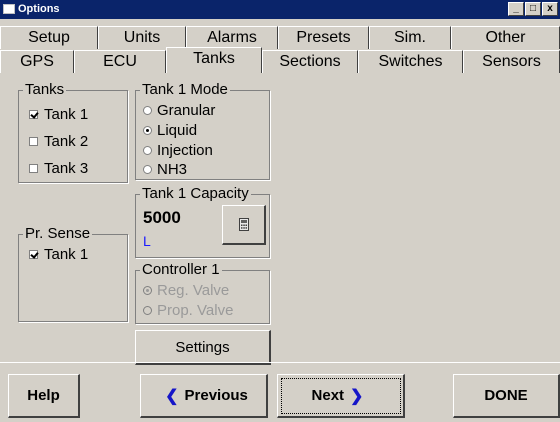 The height and width of the screenshot is (422, 560). Describe the element at coordinates (506, 396) in the screenshot. I see `done-button: DONE` at that location.